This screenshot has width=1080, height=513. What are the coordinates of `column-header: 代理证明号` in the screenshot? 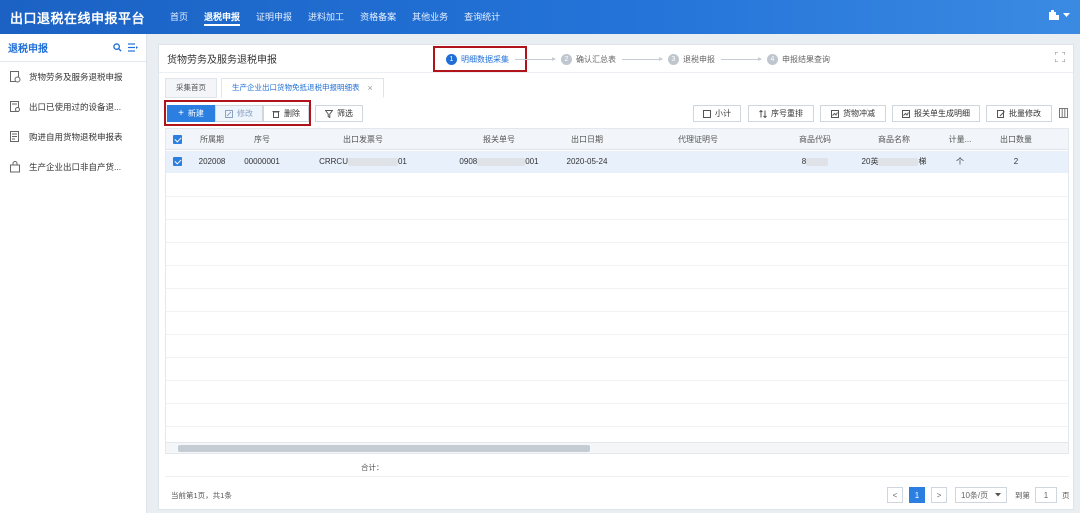 It's located at (698, 139).